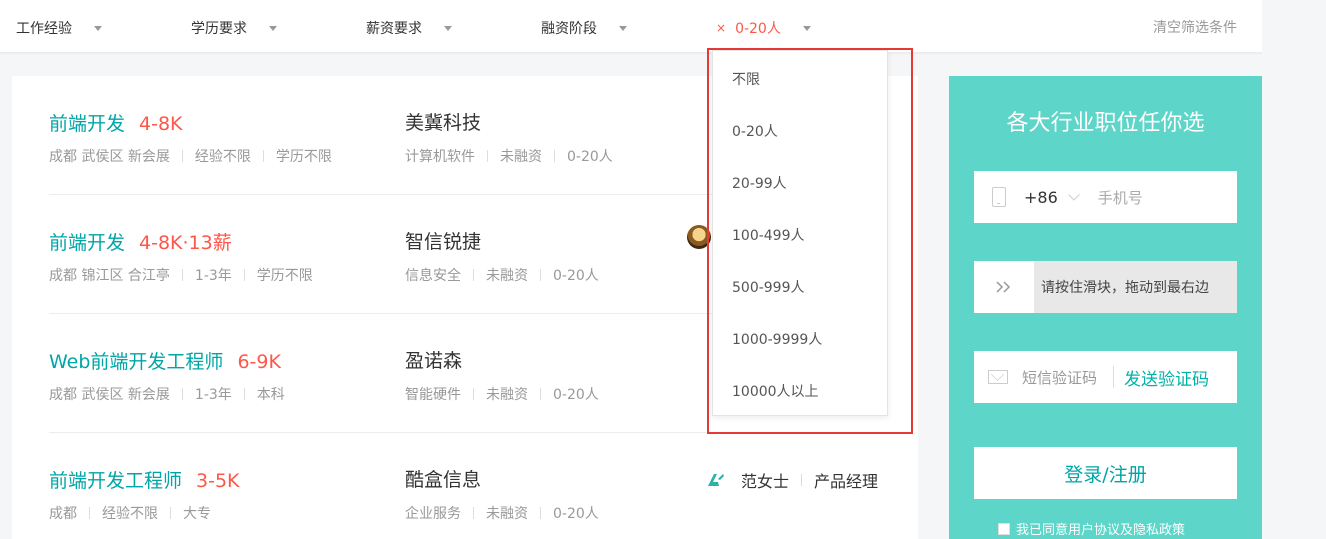 This screenshot has width=1326, height=539. I want to click on company-name: 美冀科技, so click(443, 121).